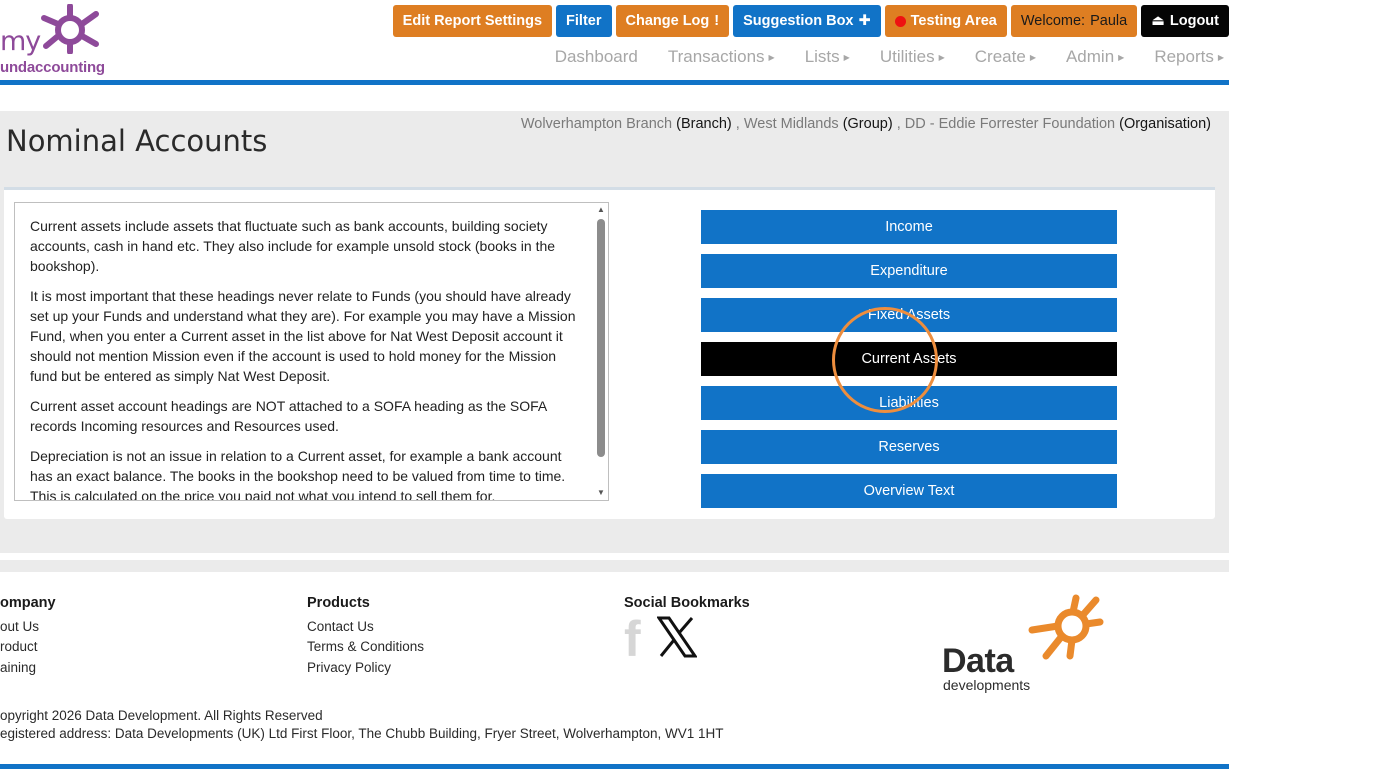 Image resolution: width=1376 pixels, height=769 pixels. Describe the element at coordinates (907, 56) in the screenshot. I see `nav-utilities-label: Utilities` at that location.